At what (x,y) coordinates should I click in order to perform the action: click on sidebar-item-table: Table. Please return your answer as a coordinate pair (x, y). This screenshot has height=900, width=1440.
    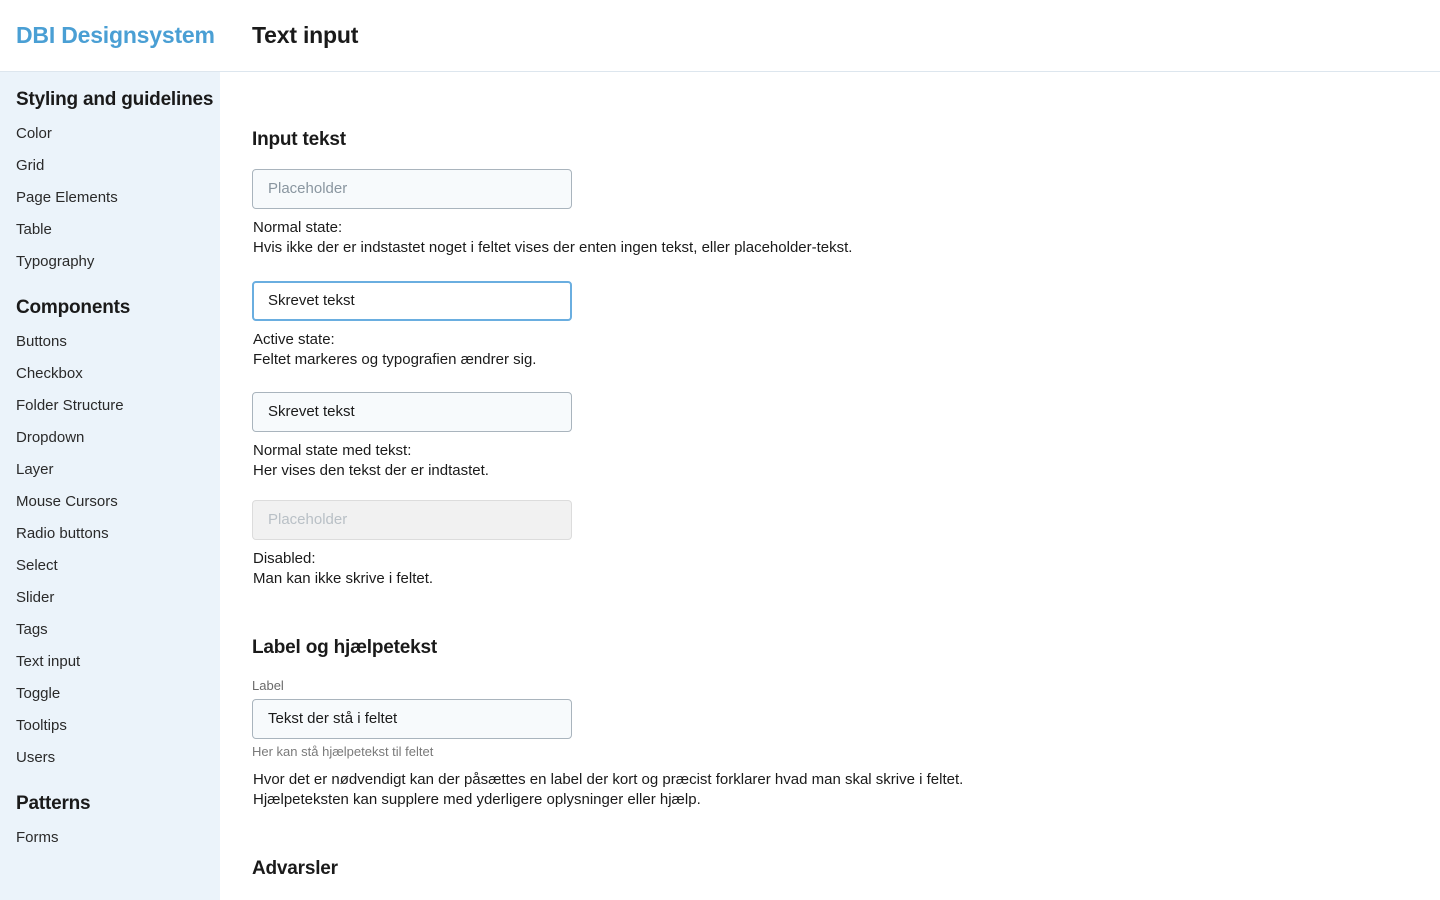
    Looking at the image, I should click on (114, 236).